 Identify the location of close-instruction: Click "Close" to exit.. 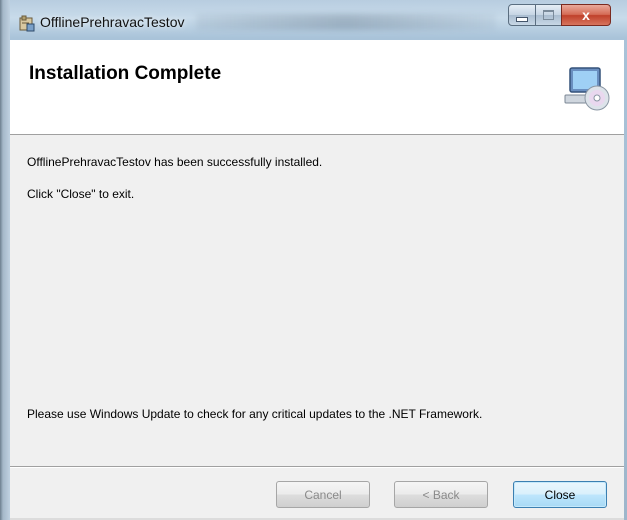
(81, 194).